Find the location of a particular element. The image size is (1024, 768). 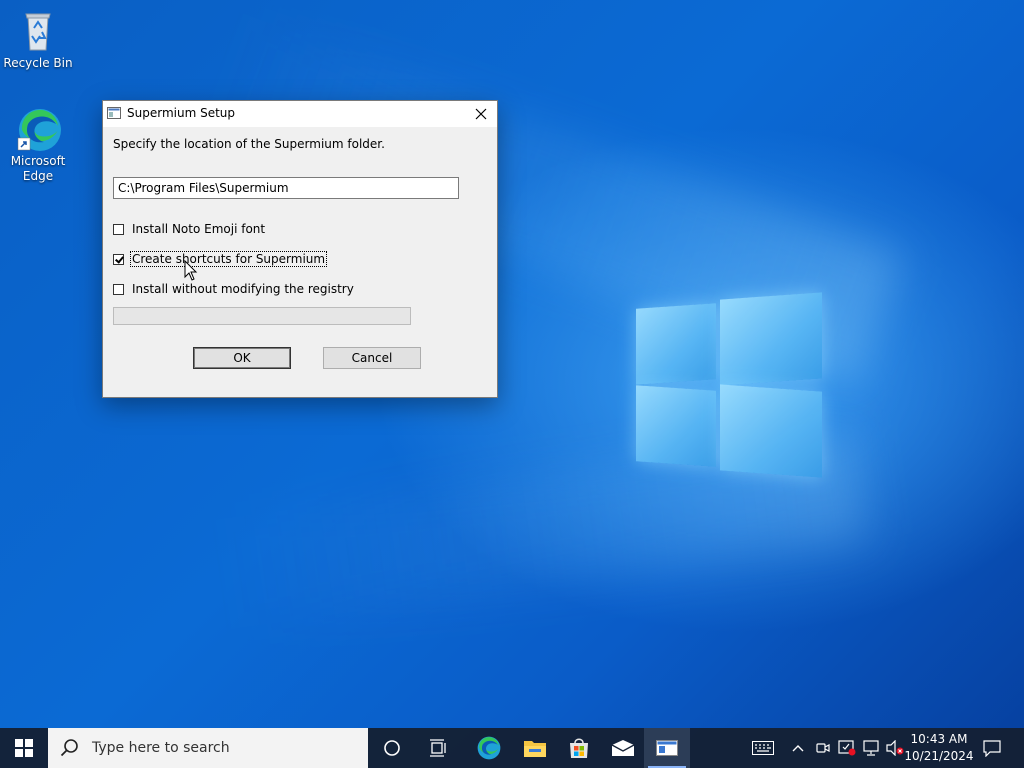

desktop-icon-label: Edge is located at coordinates (38, 176).